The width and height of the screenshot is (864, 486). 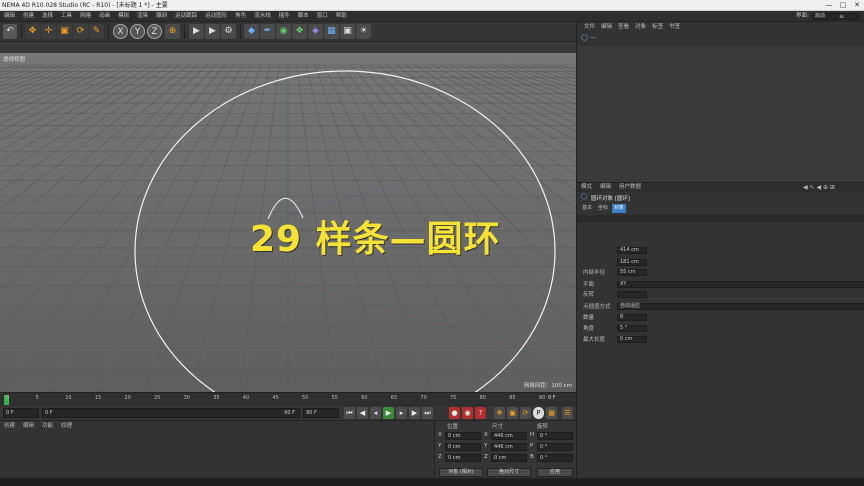 I want to click on coordinate-system-icon: ⊕, so click(x=172, y=31).